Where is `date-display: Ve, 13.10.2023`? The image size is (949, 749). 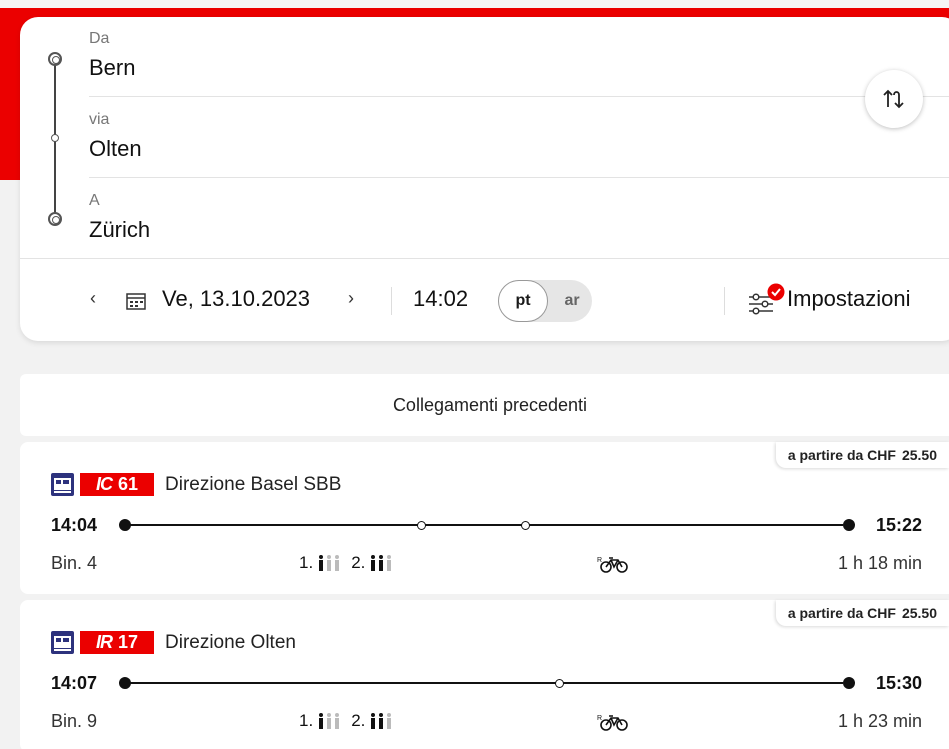 date-display: Ve, 13.10.2023 is located at coordinates (236, 299).